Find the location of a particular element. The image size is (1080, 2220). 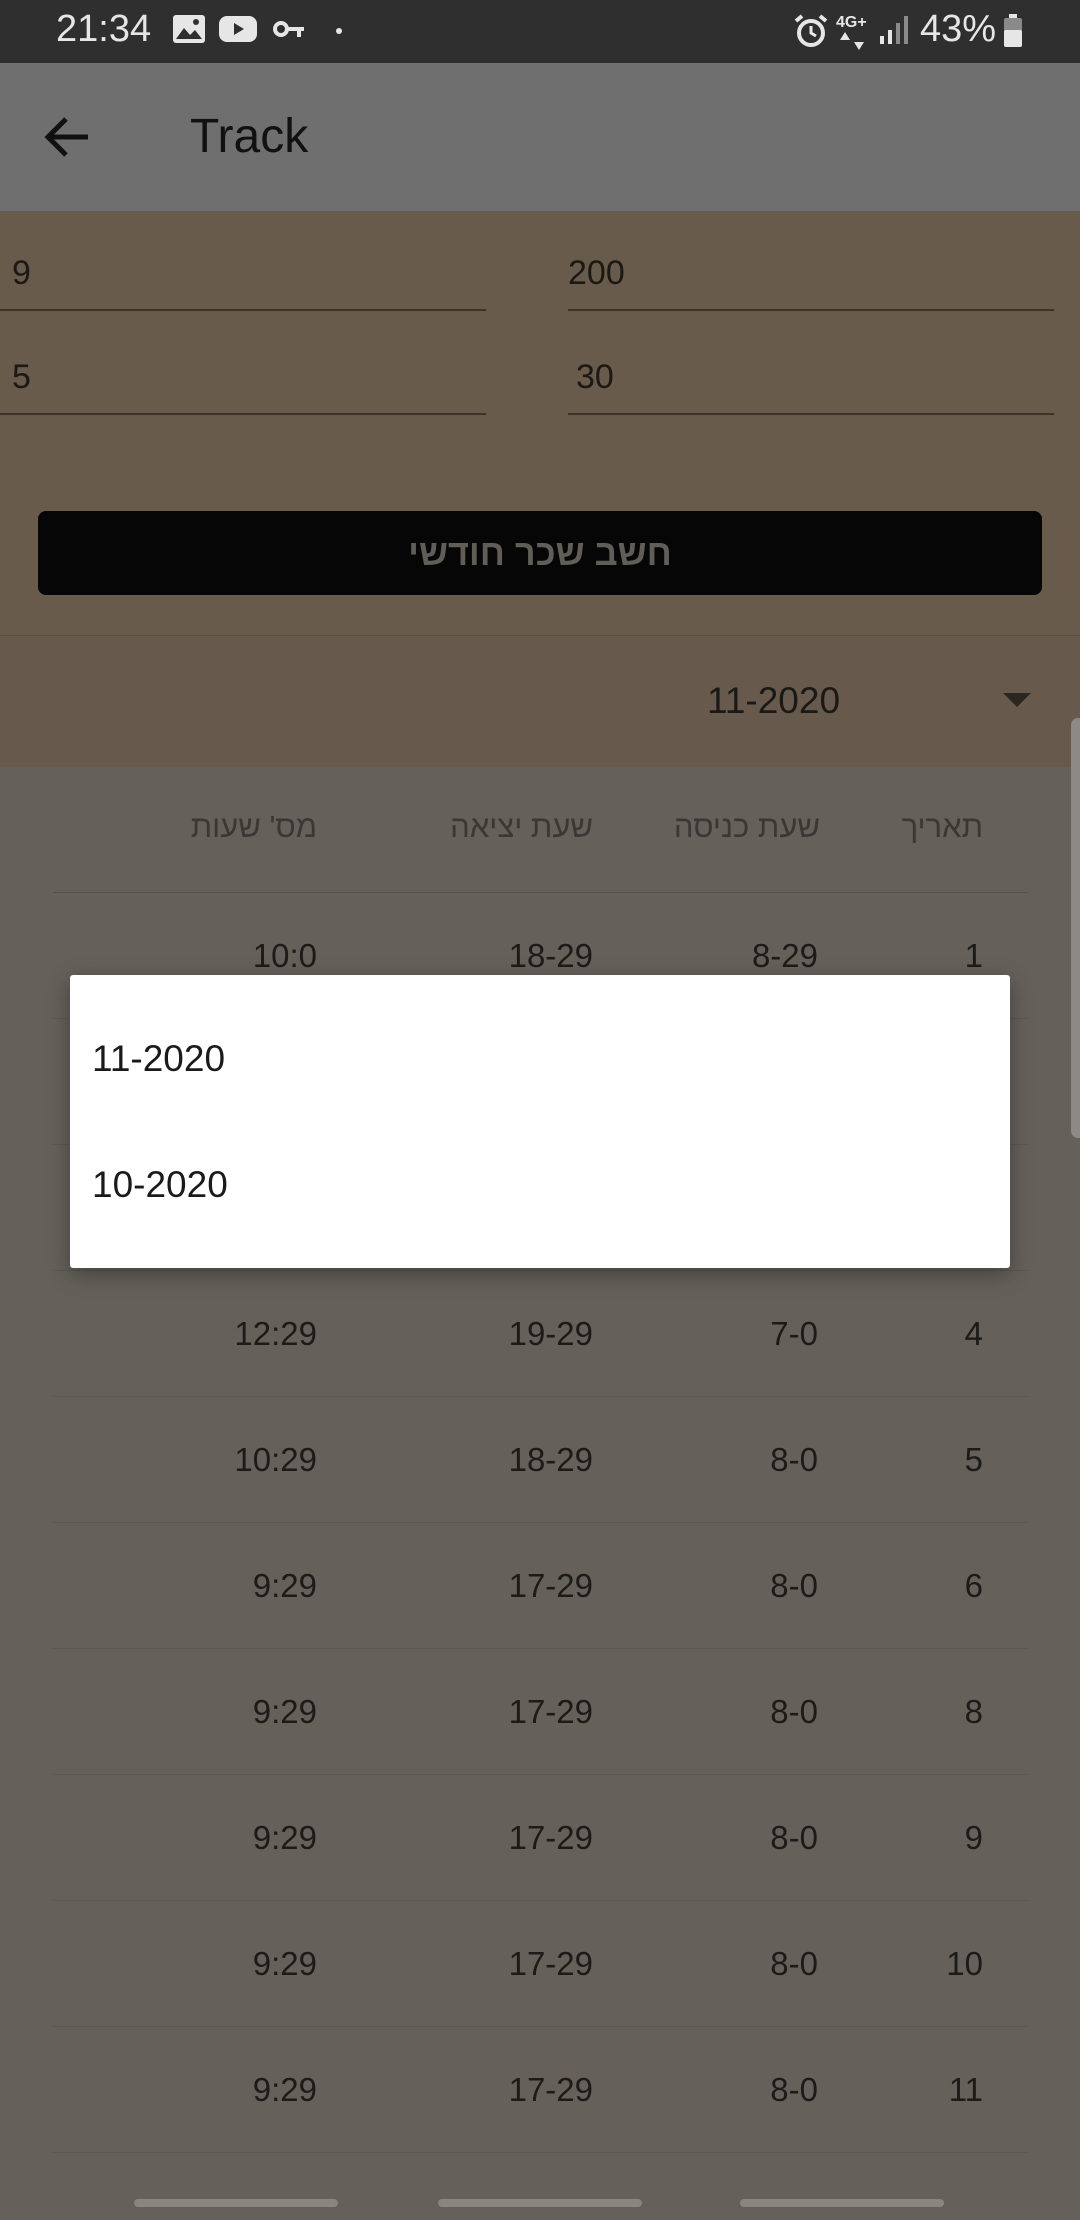

battery-percent: 43% is located at coordinates (958, 29).